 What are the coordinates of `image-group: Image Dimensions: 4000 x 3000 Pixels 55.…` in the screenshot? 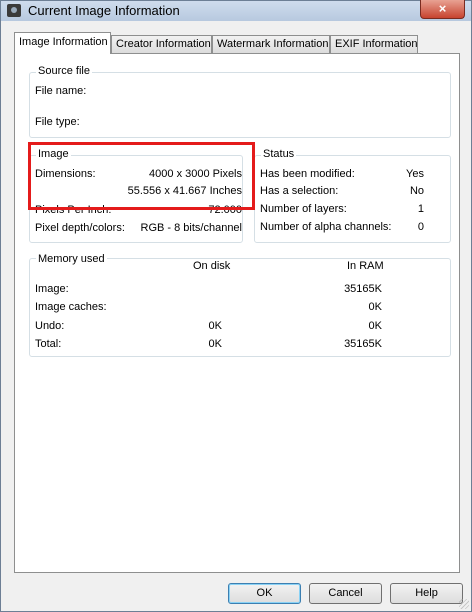 It's located at (136, 195).